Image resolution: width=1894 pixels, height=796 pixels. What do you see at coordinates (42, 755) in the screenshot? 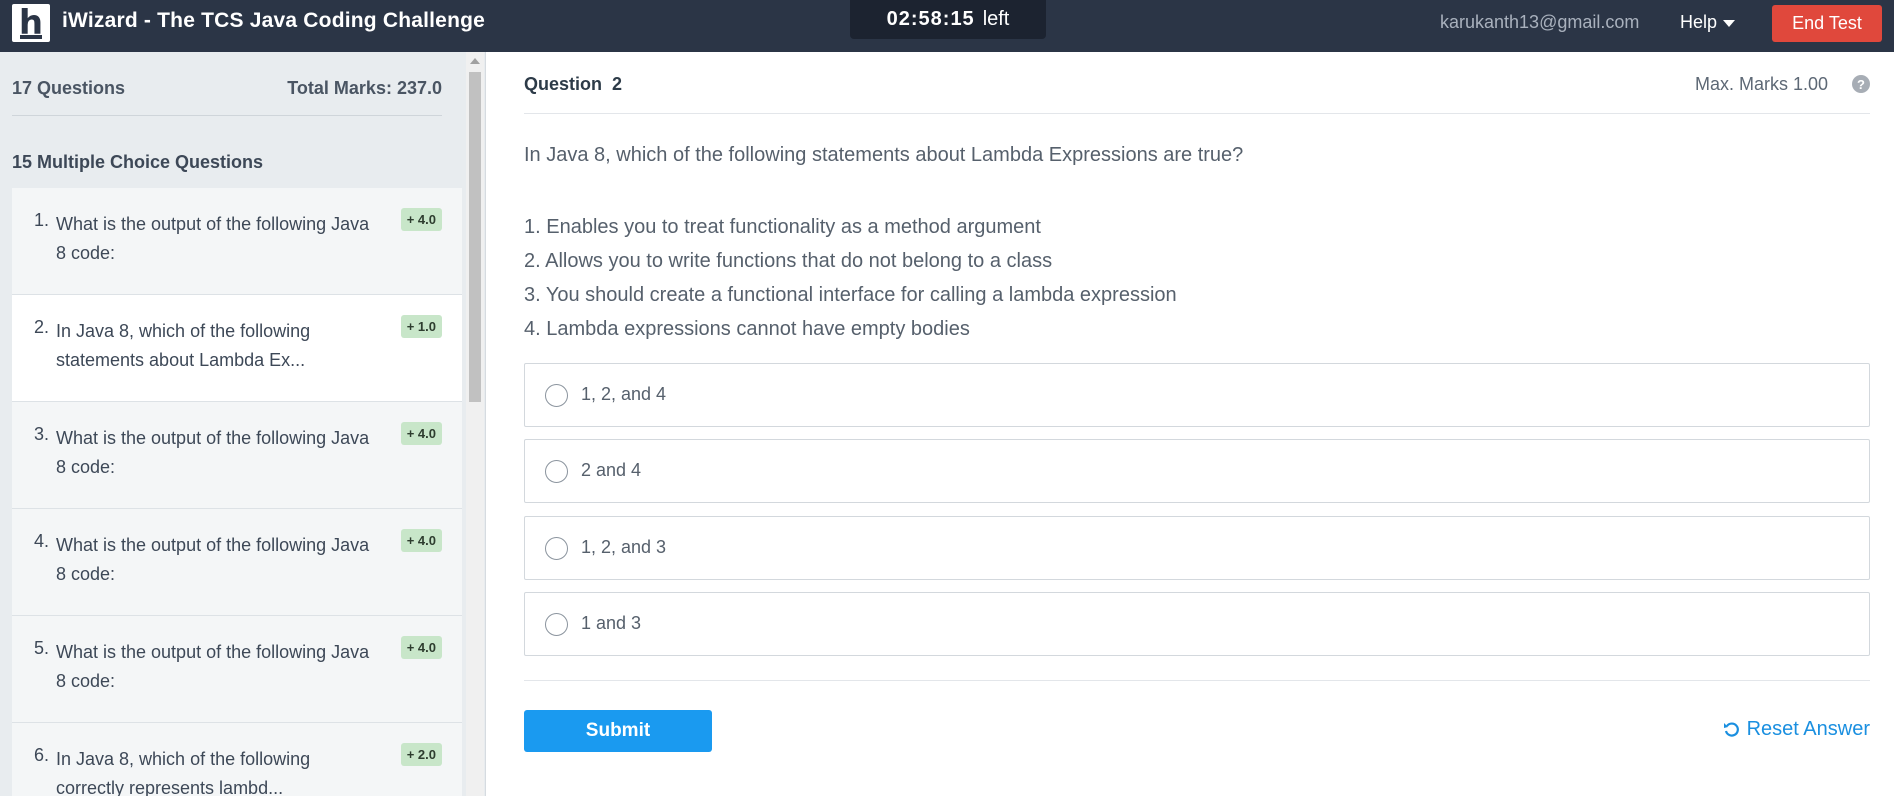
I see `question-number: 6.` at bounding box center [42, 755].